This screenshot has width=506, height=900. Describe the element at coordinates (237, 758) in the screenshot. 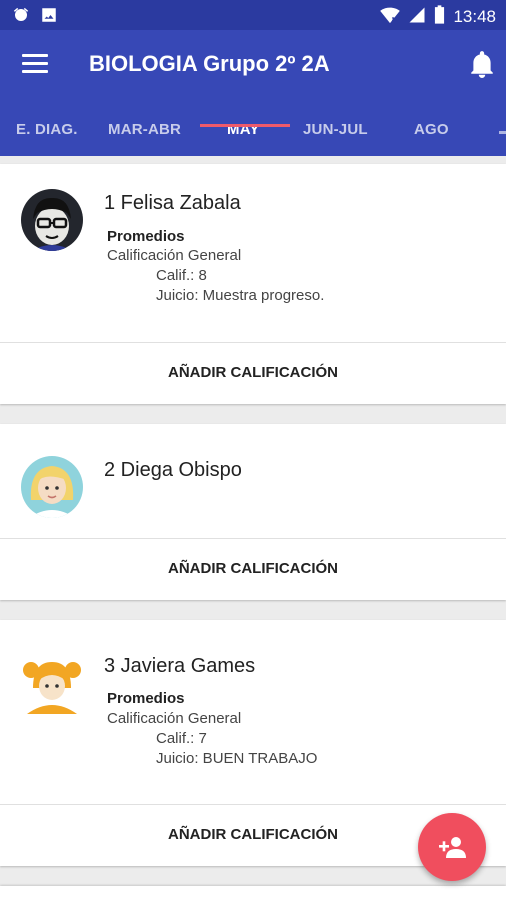

I see `juicio-value: Juicio: BUEN TRABAJO` at that location.